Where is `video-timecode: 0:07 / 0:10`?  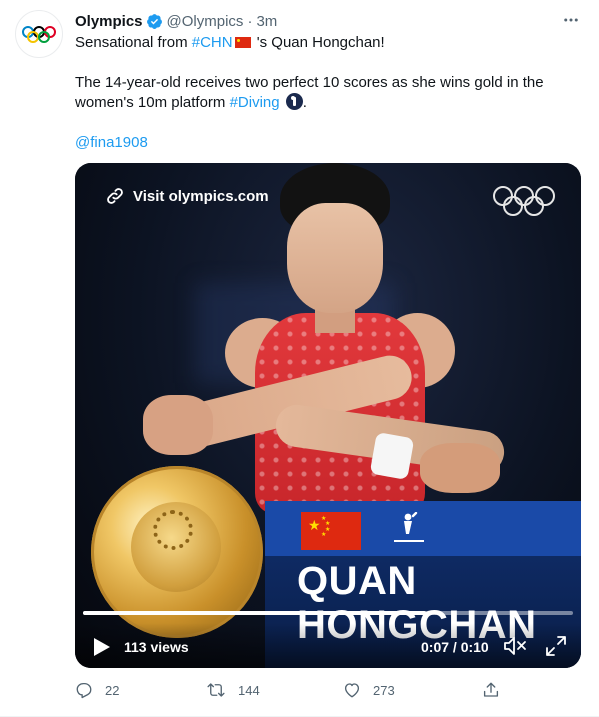
video-timecode: 0:07 / 0:10 is located at coordinates (455, 647).